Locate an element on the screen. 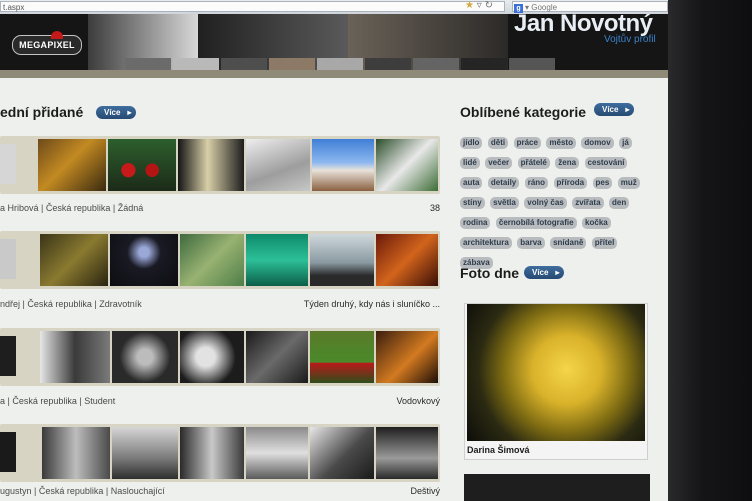 The height and width of the screenshot is (501, 752). category-tag: cestování is located at coordinates (606, 163).